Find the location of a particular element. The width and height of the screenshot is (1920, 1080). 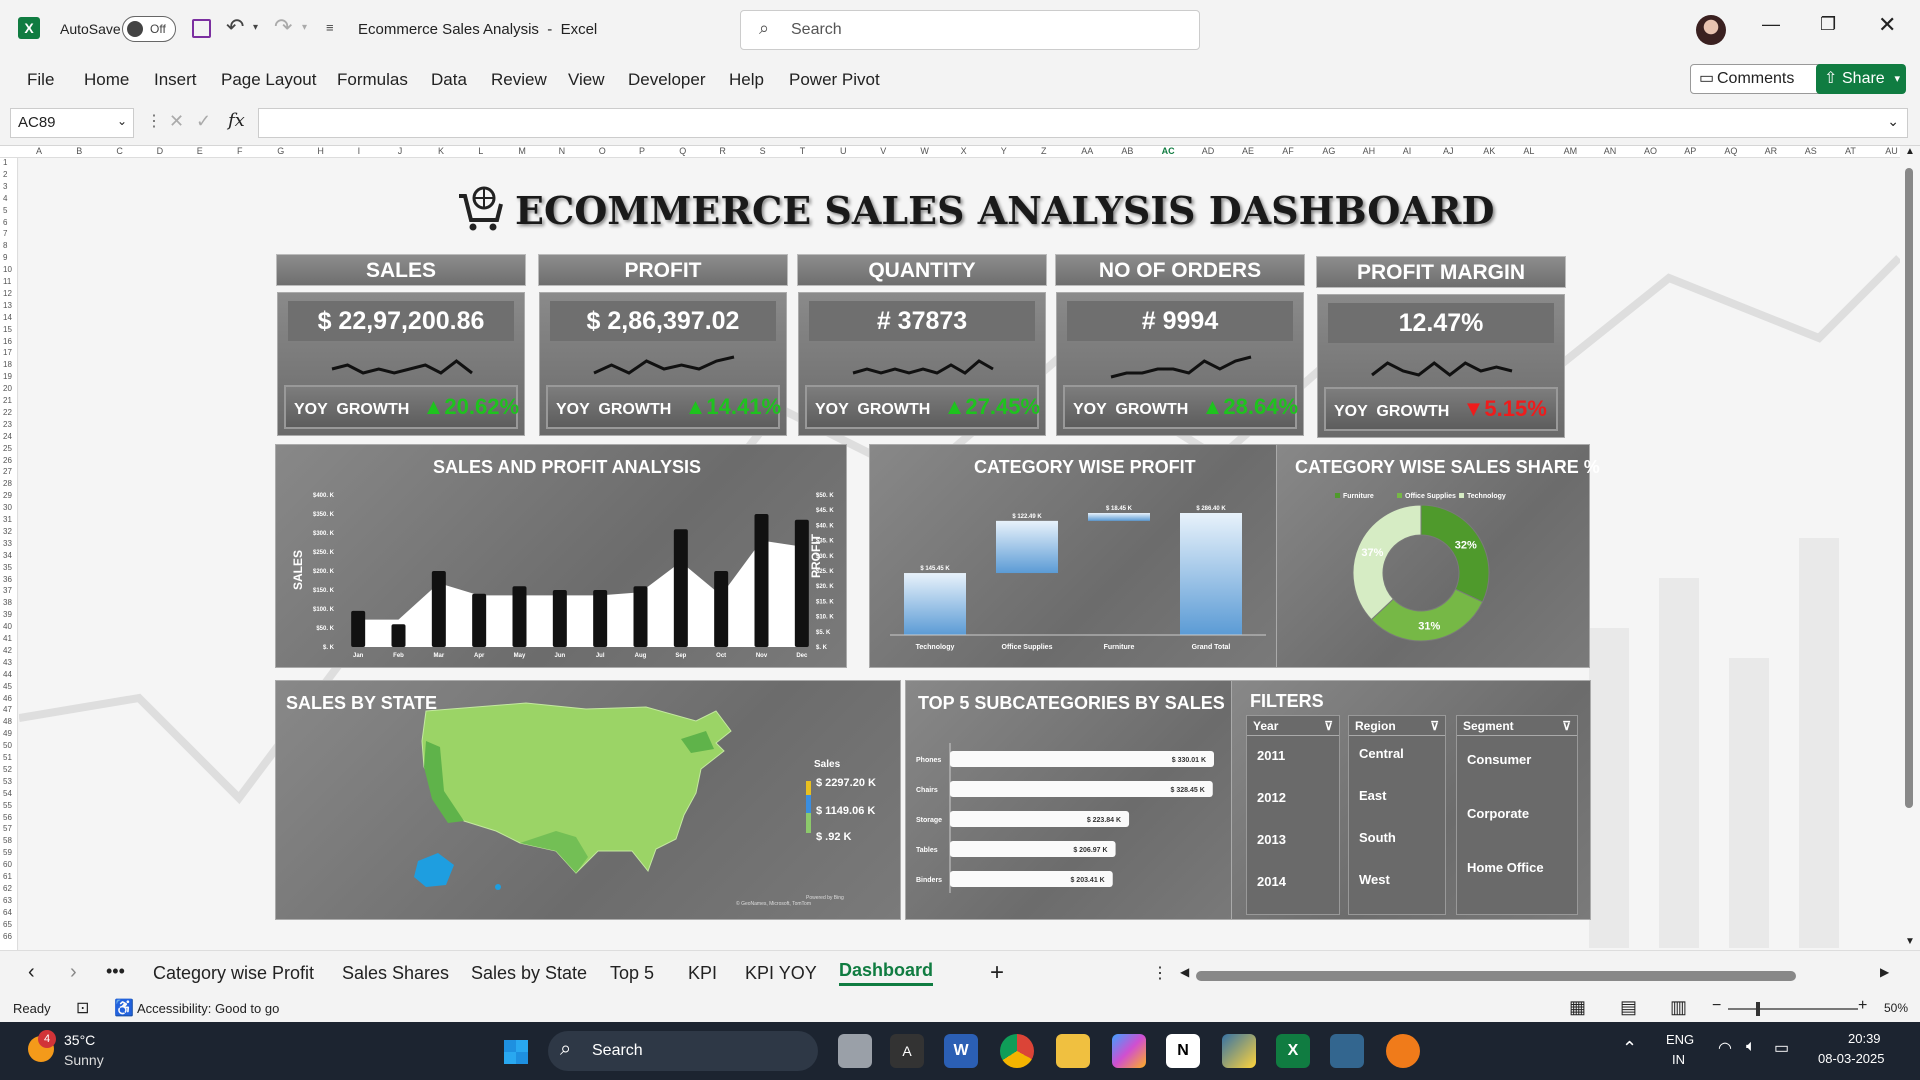

tab-review: Review is located at coordinates (519, 80).